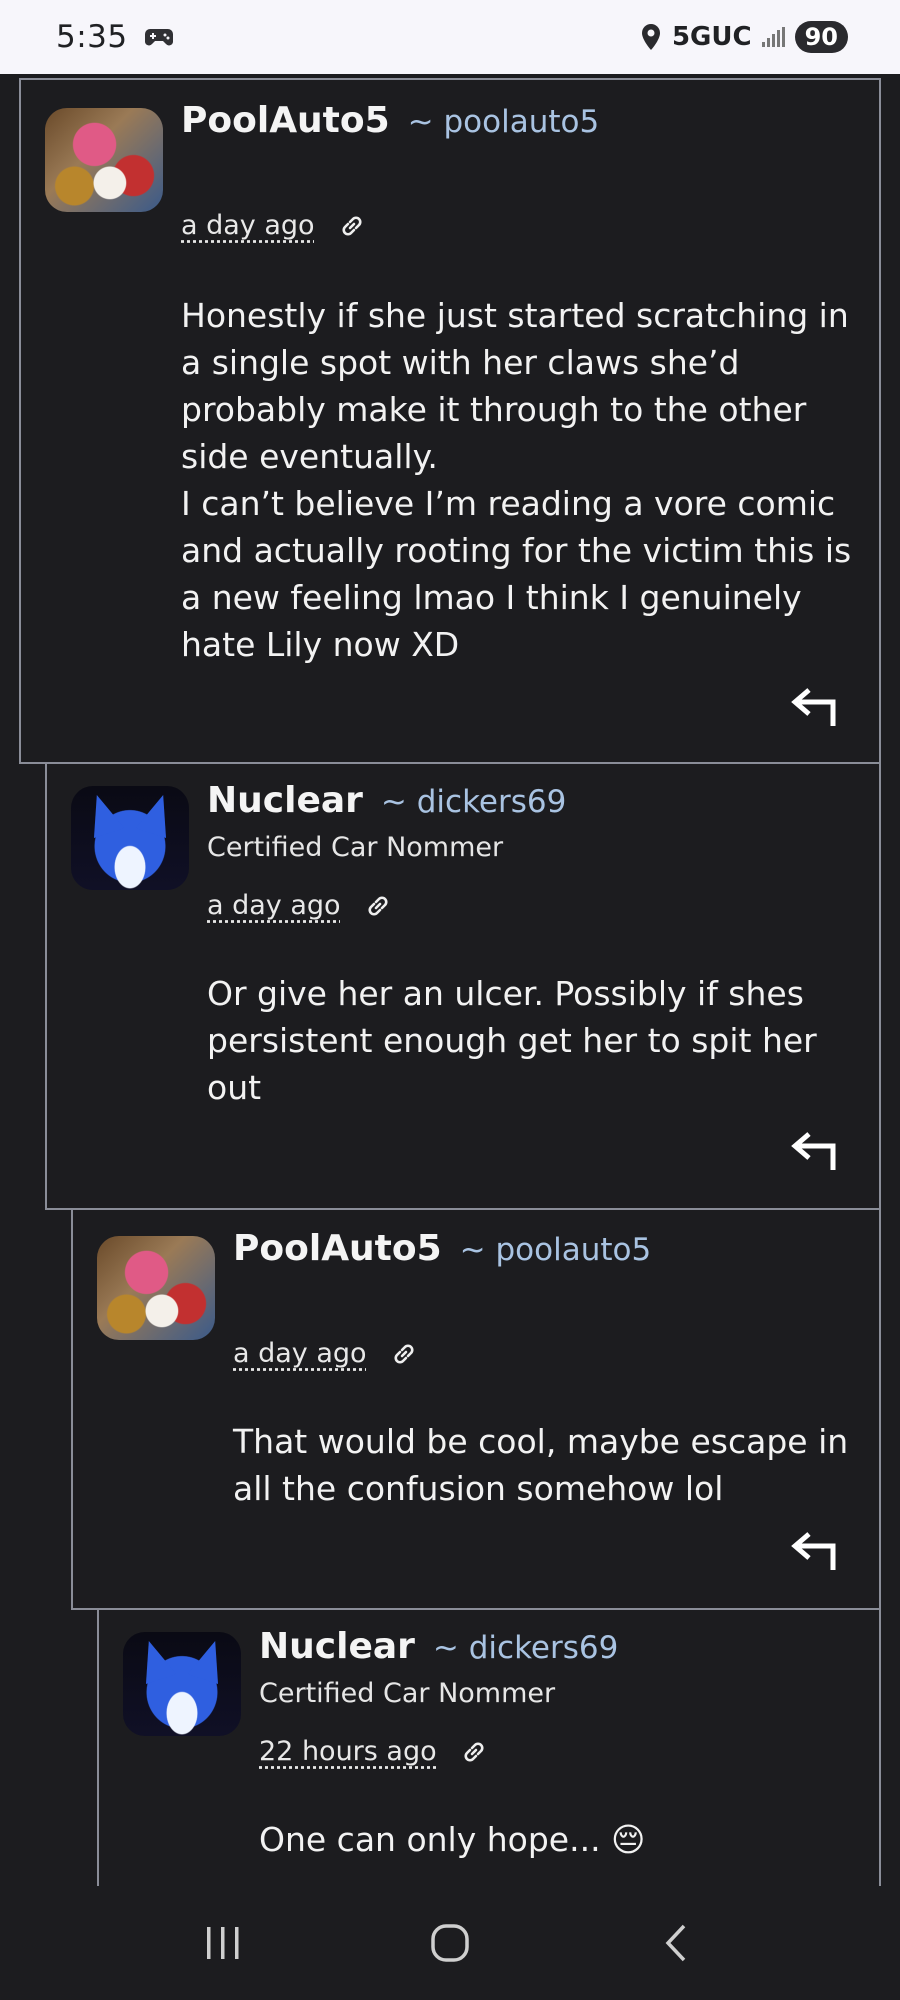 This screenshot has width=900, height=2000. What do you see at coordinates (650, 37) in the screenshot?
I see `location-pin-icon` at bounding box center [650, 37].